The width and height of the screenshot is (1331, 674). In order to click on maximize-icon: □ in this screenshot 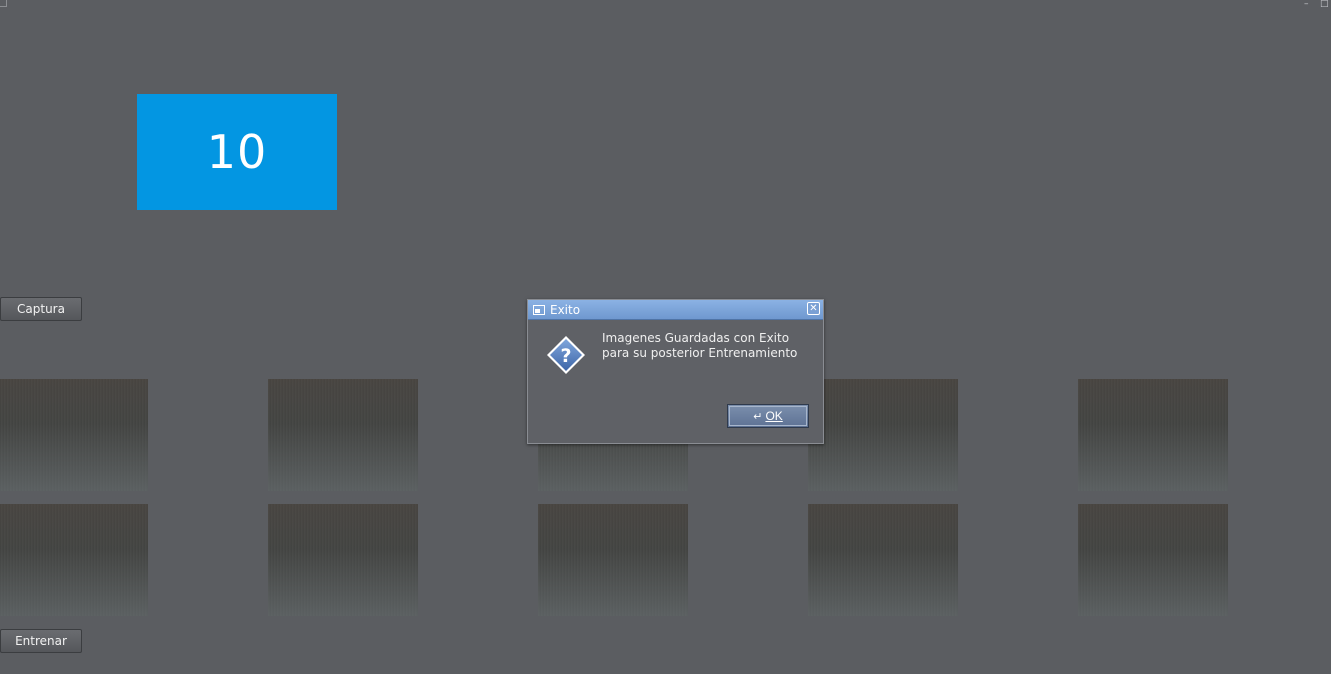, I will do `click(1324, 4)`.